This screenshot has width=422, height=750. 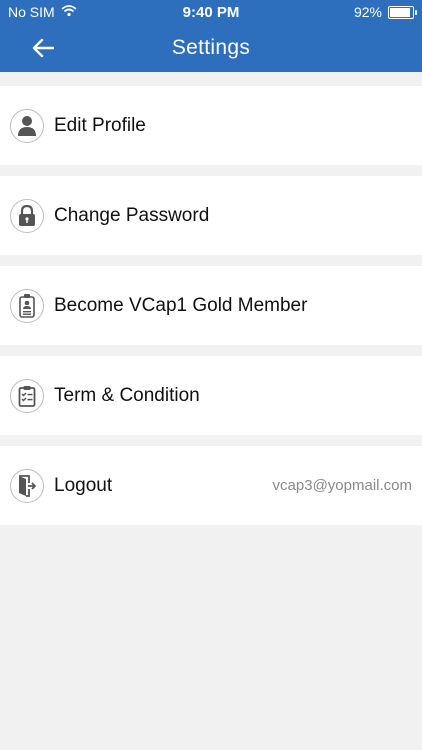 I want to click on menu-item-label: Term & Condition, so click(x=127, y=395).